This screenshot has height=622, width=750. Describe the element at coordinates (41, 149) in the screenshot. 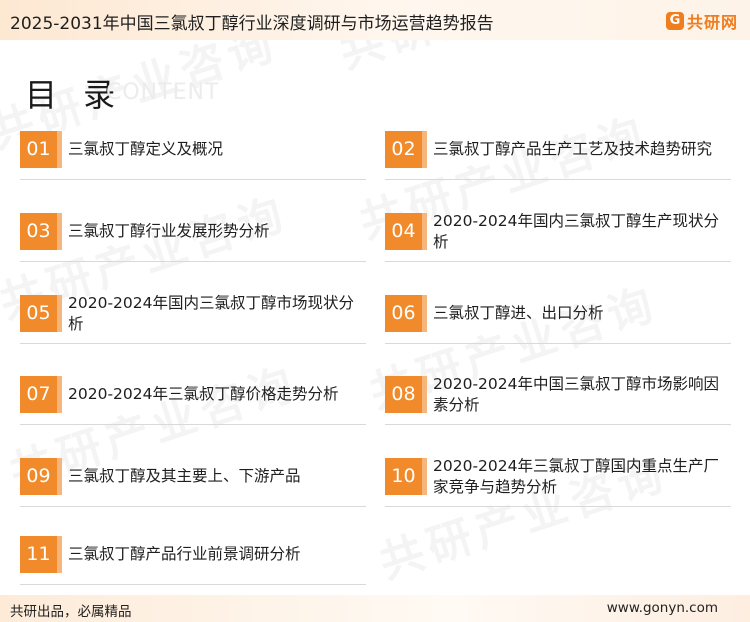

I see `toc-item-number: 01` at that location.